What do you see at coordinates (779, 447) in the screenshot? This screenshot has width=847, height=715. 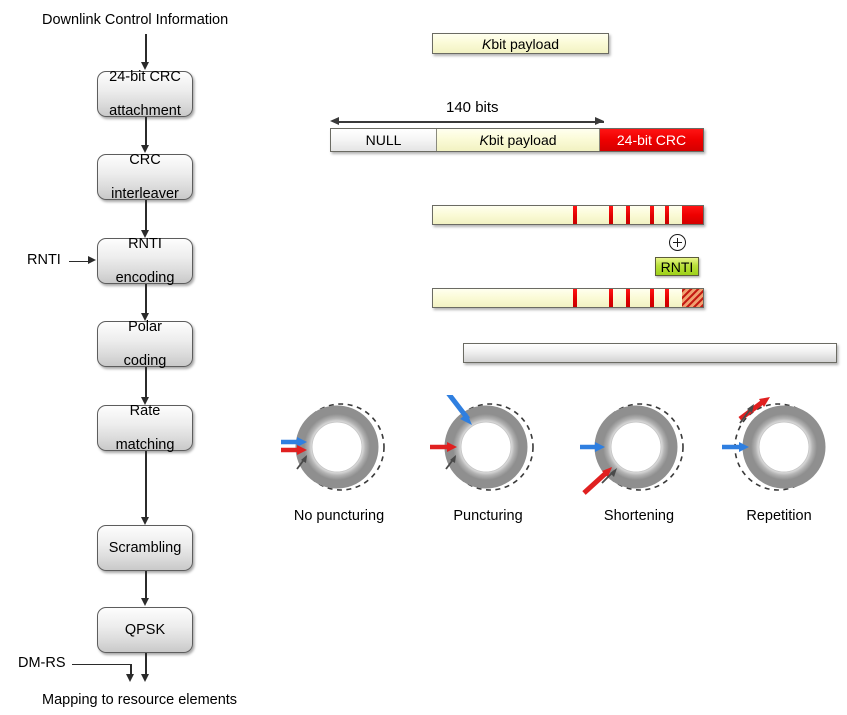 I see `ring-repetition` at bounding box center [779, 447].